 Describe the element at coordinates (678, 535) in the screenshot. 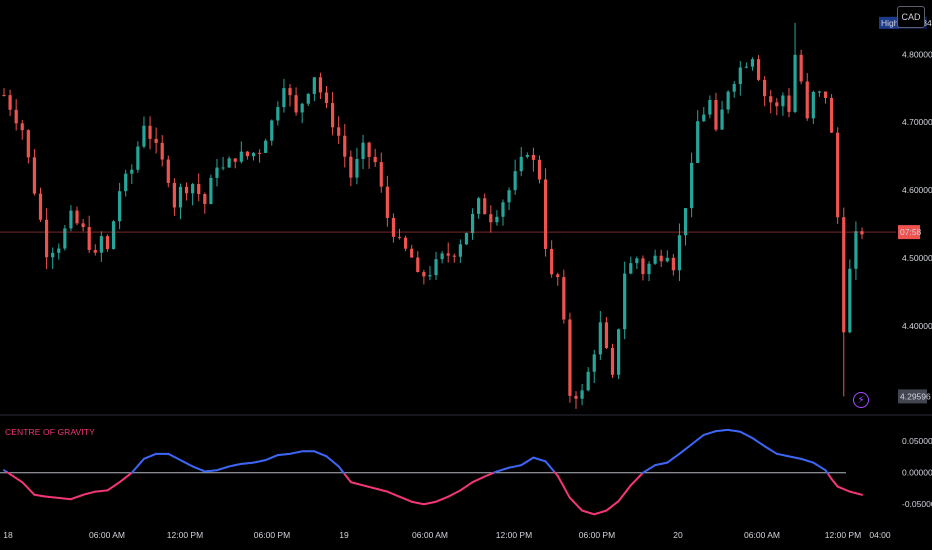

I see `time-tick-label: 20` at that location.